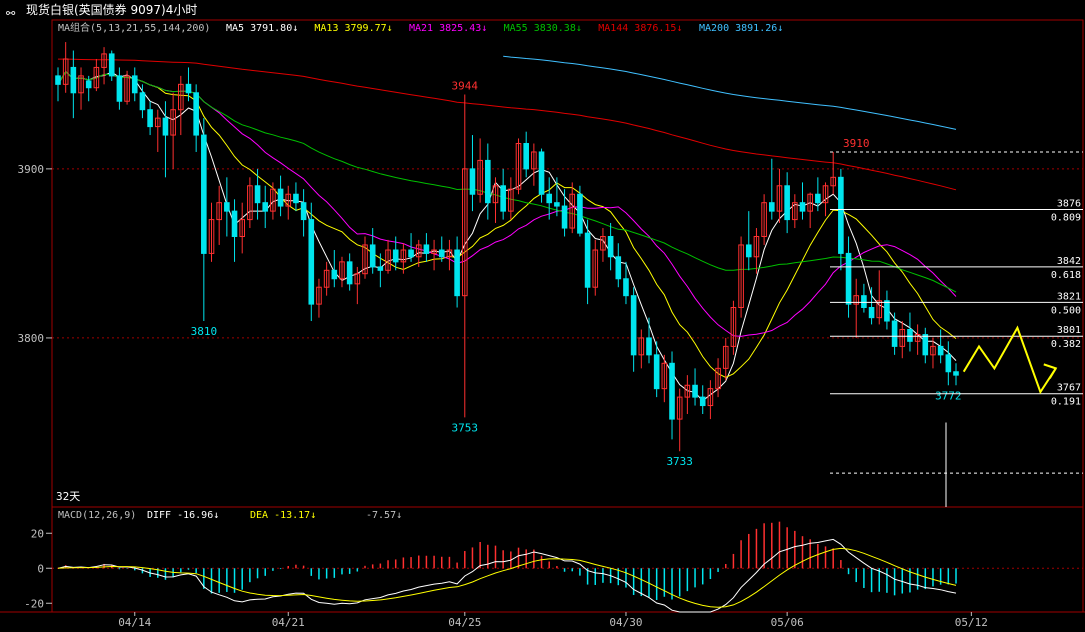 This screenshot has width=1085, height=632. Describe the element at coordinates (353, 28) in the screenshot. I see `ma-legend-item: MA13 3799.77↓` at that location.